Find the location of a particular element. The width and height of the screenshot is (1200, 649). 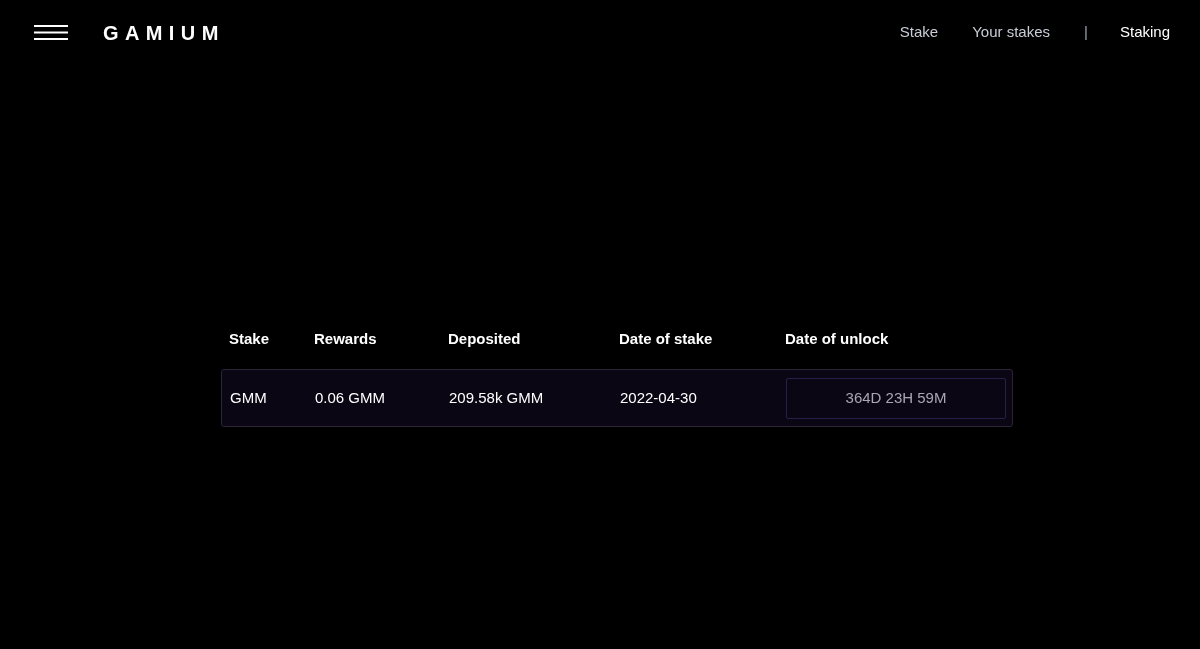

table-cell-text: 209.58k GMM is located at coordinates (497, 397).